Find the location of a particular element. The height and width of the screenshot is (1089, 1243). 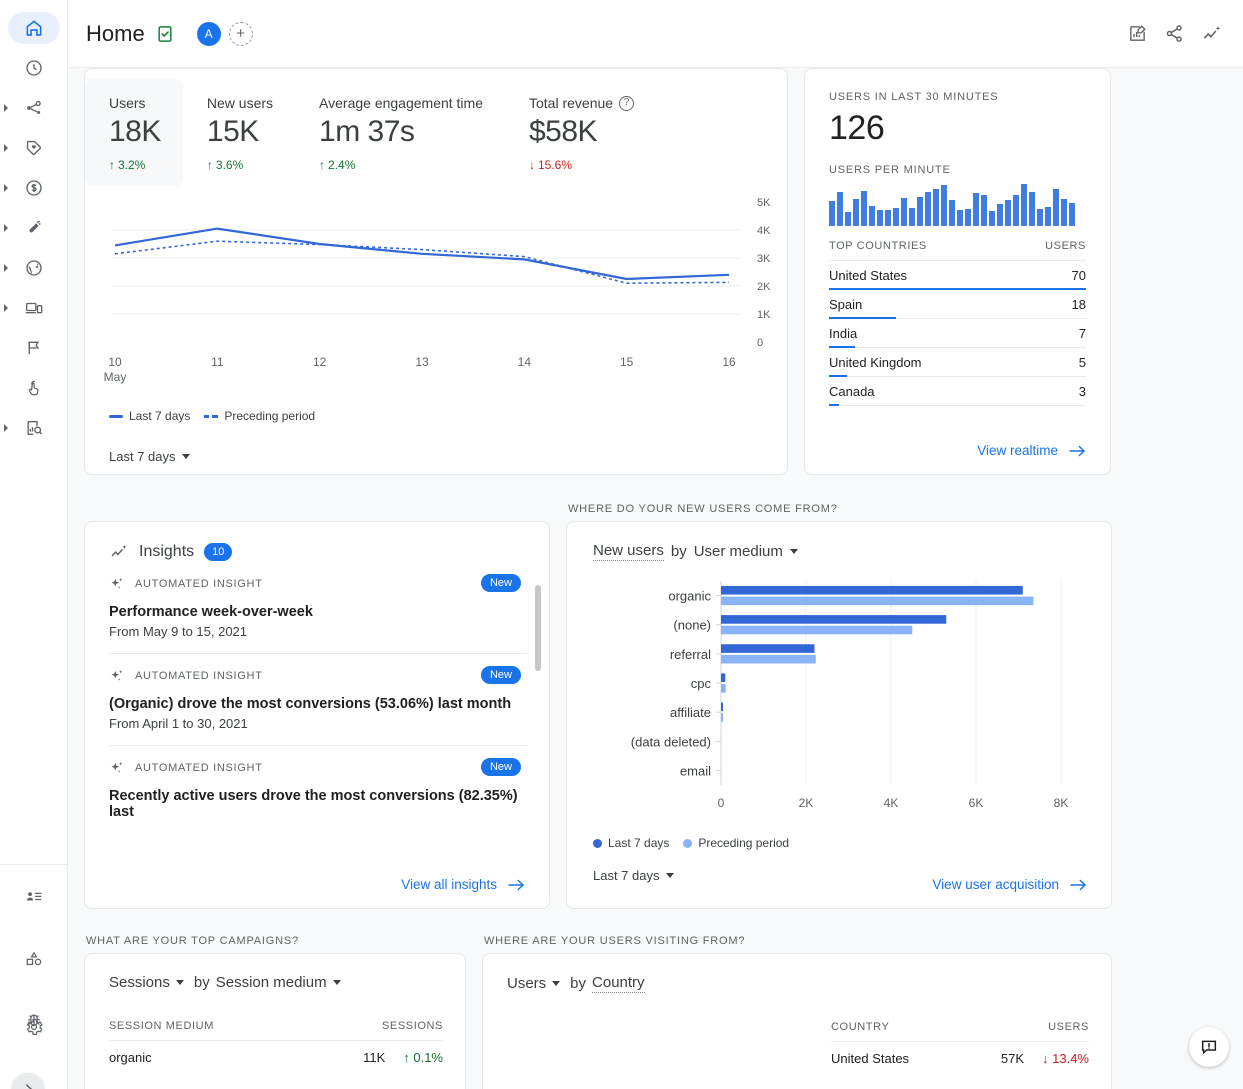

sheets-check-glyph is located at coordinates (165, 33).